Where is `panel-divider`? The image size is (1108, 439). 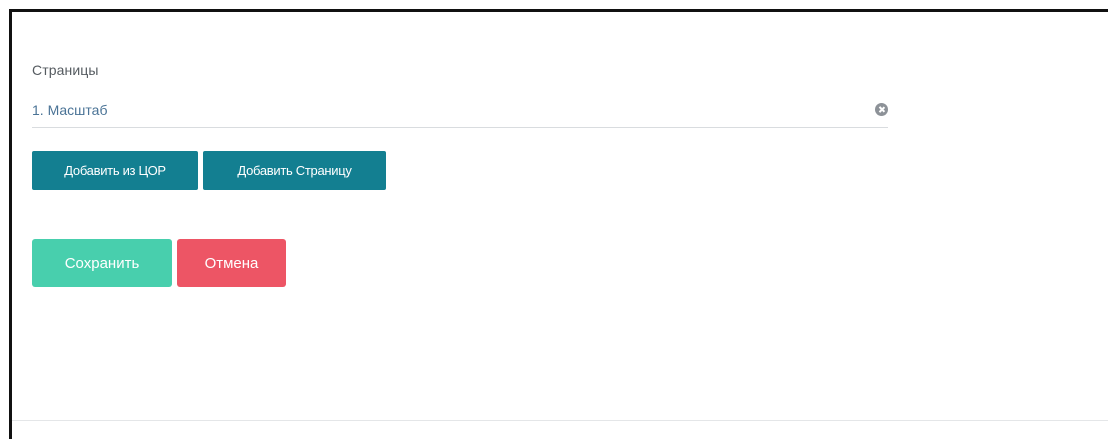
panel-divider is located at coordinates (560, 420).